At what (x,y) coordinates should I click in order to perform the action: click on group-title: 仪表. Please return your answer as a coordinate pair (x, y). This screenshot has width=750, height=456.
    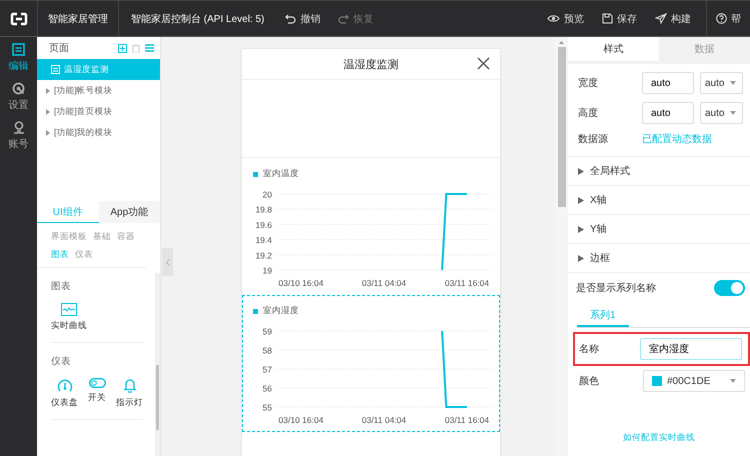
    Looking at the image, I should click on (61, 361).